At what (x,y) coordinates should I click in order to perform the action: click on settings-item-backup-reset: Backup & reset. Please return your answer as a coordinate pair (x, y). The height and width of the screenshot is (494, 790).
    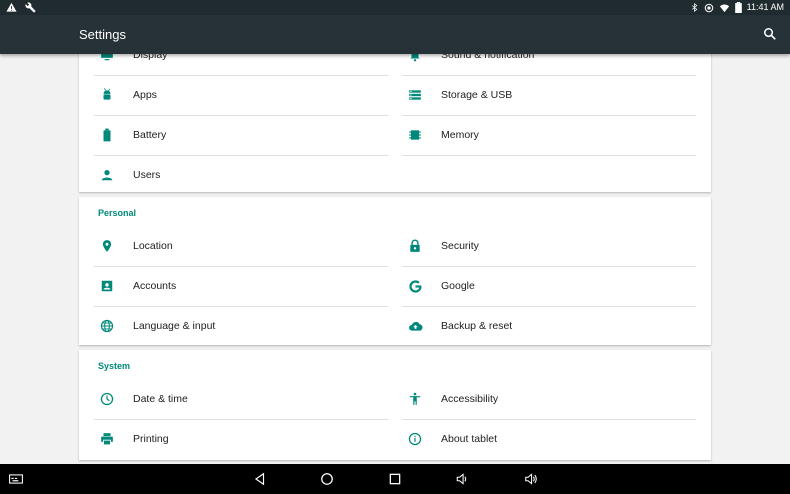
    Looking at the image, I should click on (549, 326).